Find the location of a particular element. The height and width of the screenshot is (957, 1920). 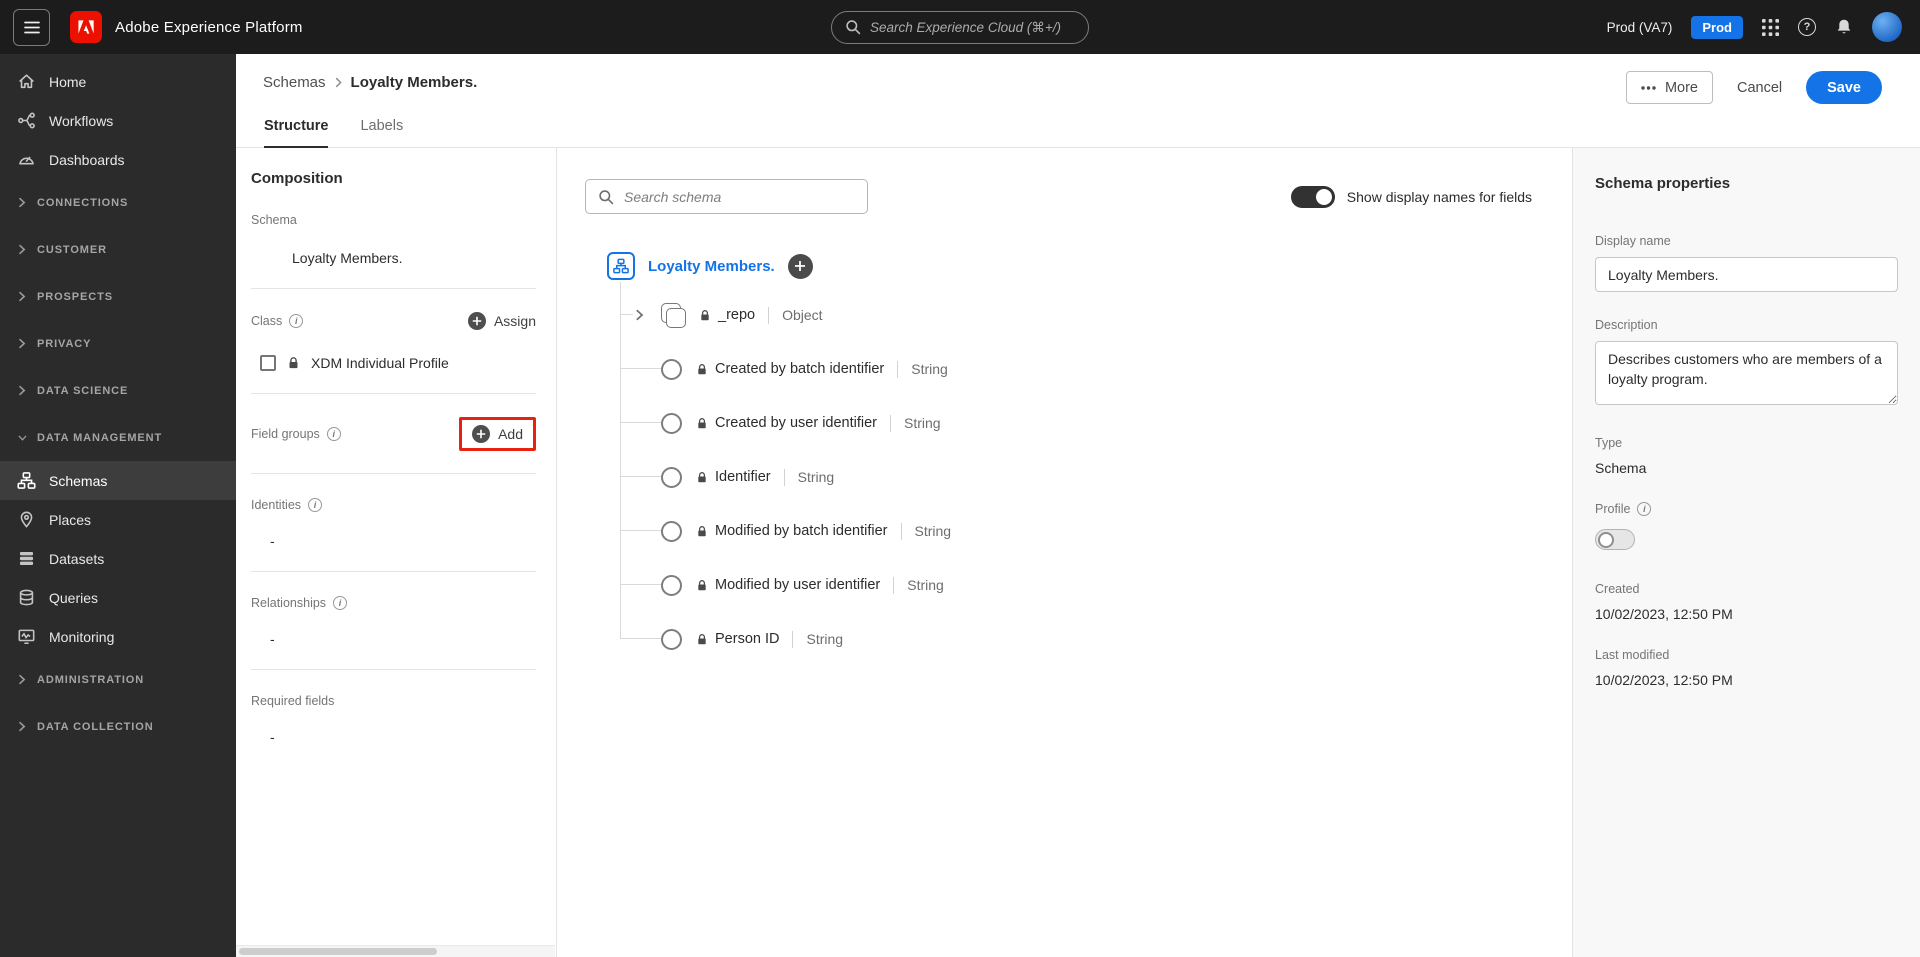

more-button-label: More is located at coordinates (1681, 87).